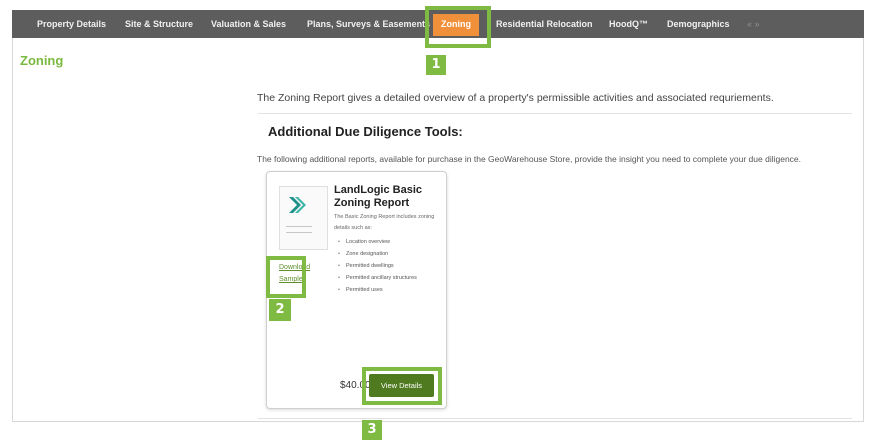 The width and height of the screenshot is (872, 440). I want to click on nav-tab-demographics: Demographics, so click(698, 24).